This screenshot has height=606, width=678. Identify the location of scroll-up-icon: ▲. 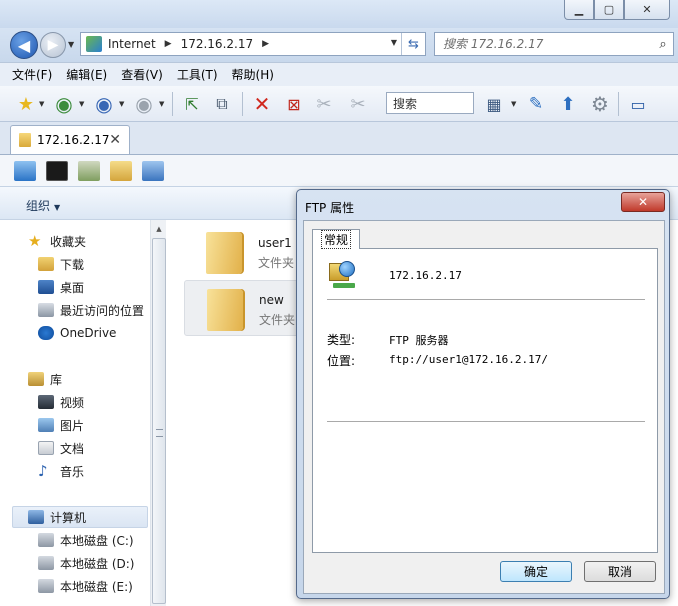
(159, 229).